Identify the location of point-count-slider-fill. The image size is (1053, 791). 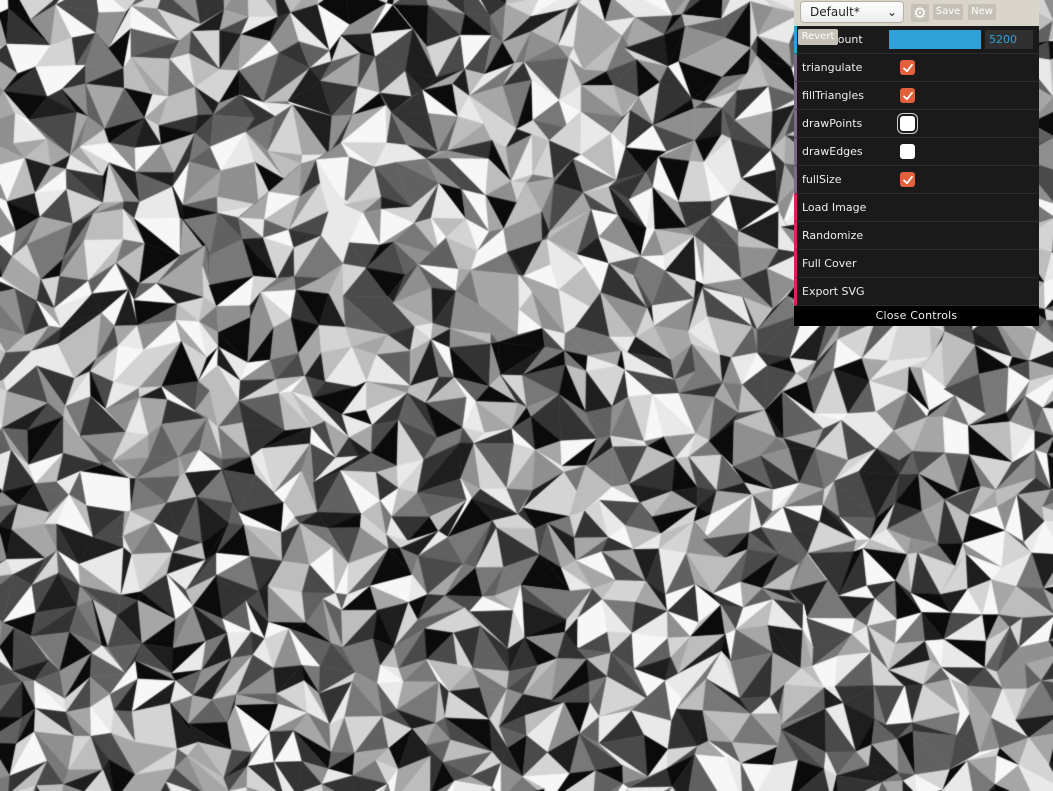
(935, 39).